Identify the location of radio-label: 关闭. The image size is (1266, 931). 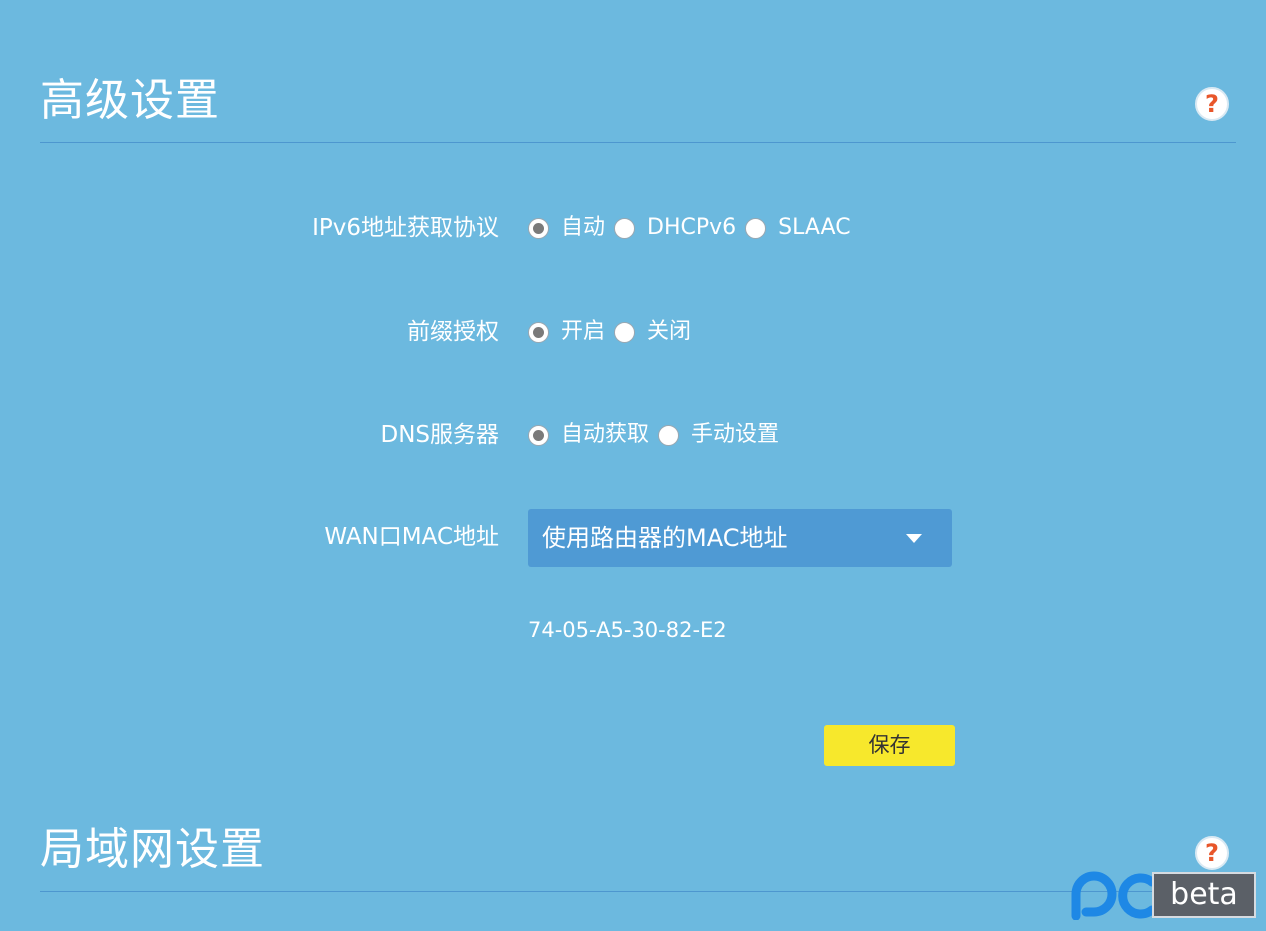
(669, 331).